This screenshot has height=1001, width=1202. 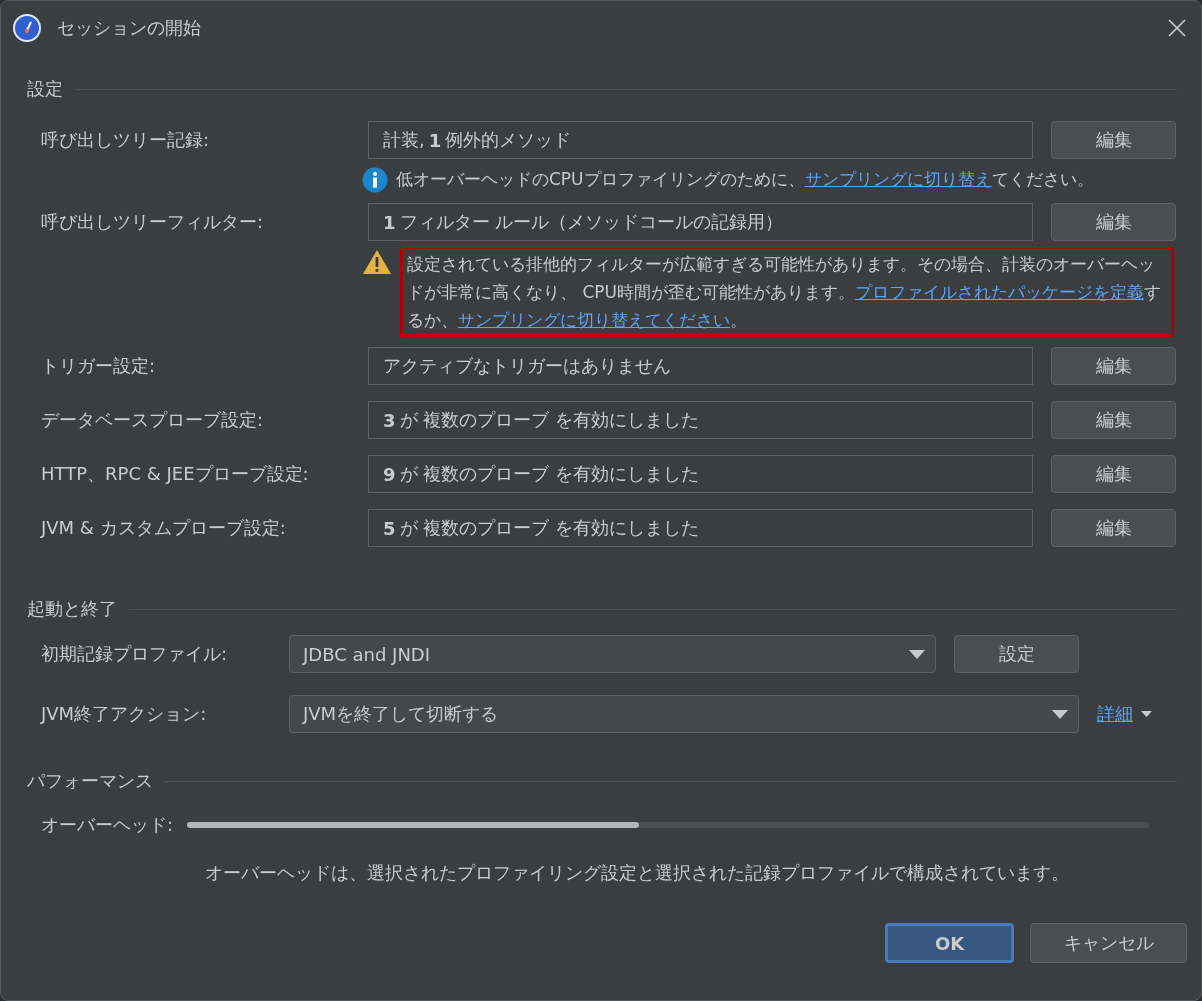 I want to click on section-heading: パフォーマンス, so click(x=90, y=781).